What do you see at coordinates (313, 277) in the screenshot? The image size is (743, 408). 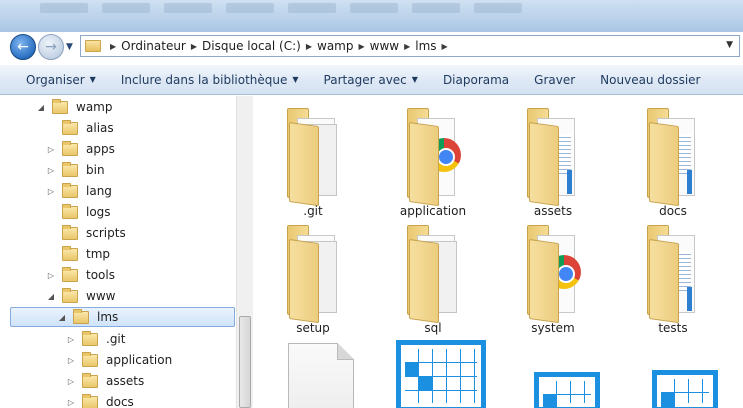 I see `file-item-setup: setup` at bounding box center [313, 277].